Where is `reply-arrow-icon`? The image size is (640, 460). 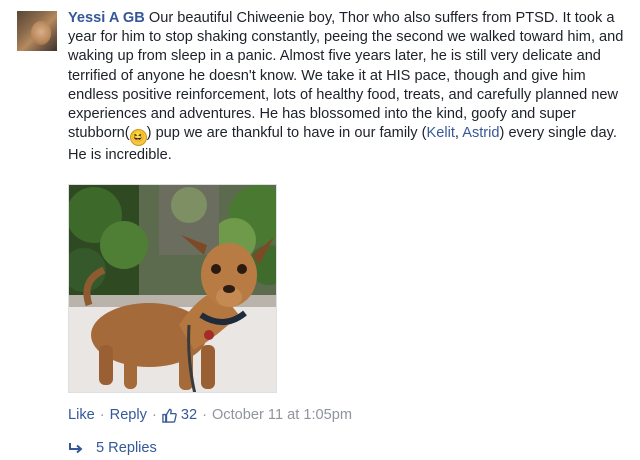 reply-arrow-icon is located at coordinates (76, 448).